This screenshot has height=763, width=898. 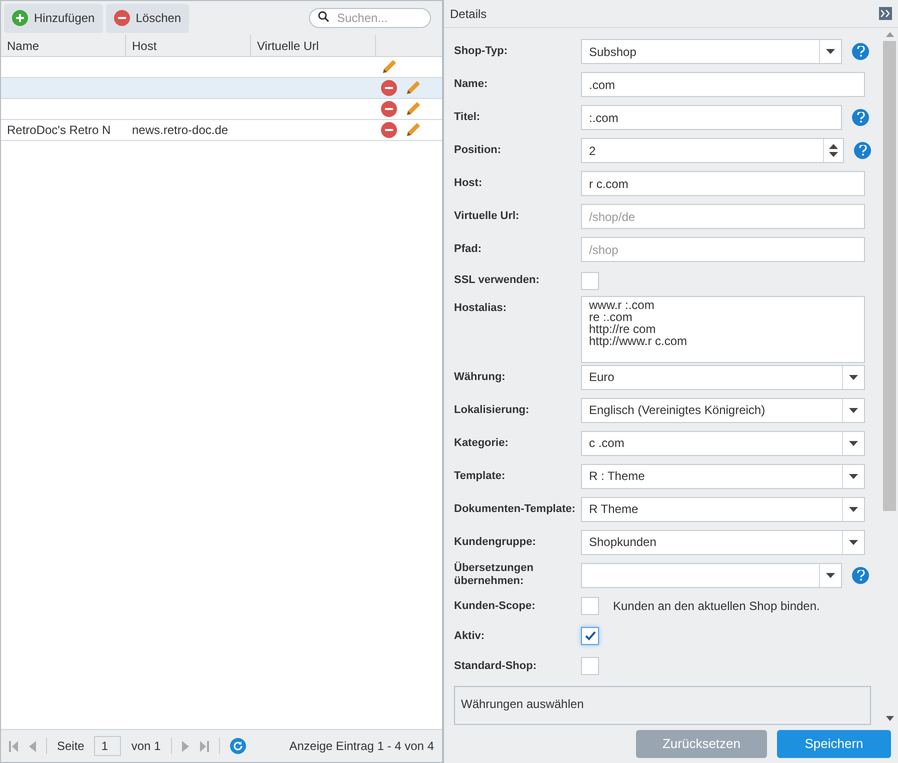 What do you see at coordinates (313, 45) in the screenshot?
I see `column-header: Virtuelle Url` at bounding box center [313, 45].